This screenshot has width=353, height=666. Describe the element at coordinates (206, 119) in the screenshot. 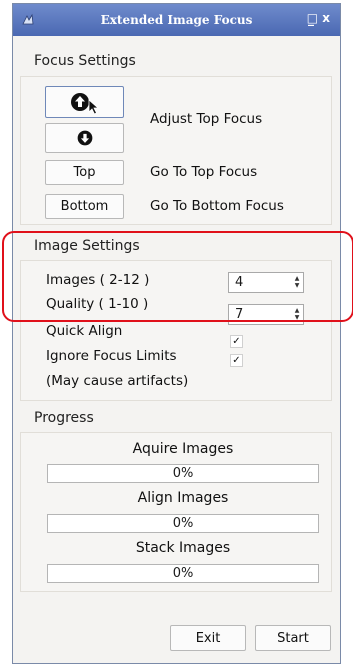

I see `adjust-top-focus-label: Adjust Top Focus` at that location.